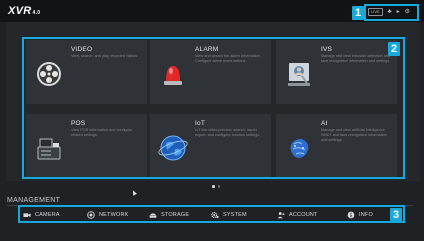  I want to click on logo-version: 4.0, so click(36, 13).